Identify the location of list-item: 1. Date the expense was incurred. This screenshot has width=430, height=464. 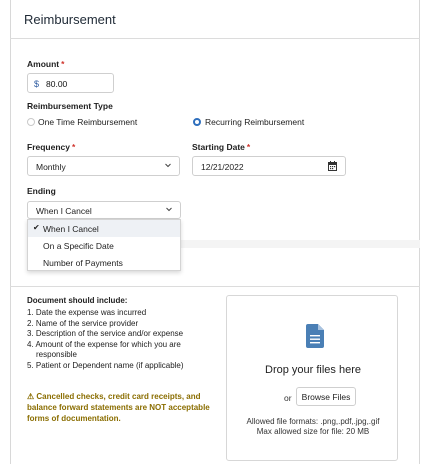
(87, 312).